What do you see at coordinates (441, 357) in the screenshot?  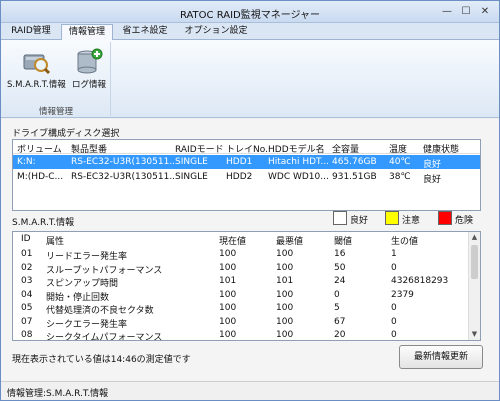 I see `refresh-info-button: 最新情報更新` at bounding box center [441, 357].